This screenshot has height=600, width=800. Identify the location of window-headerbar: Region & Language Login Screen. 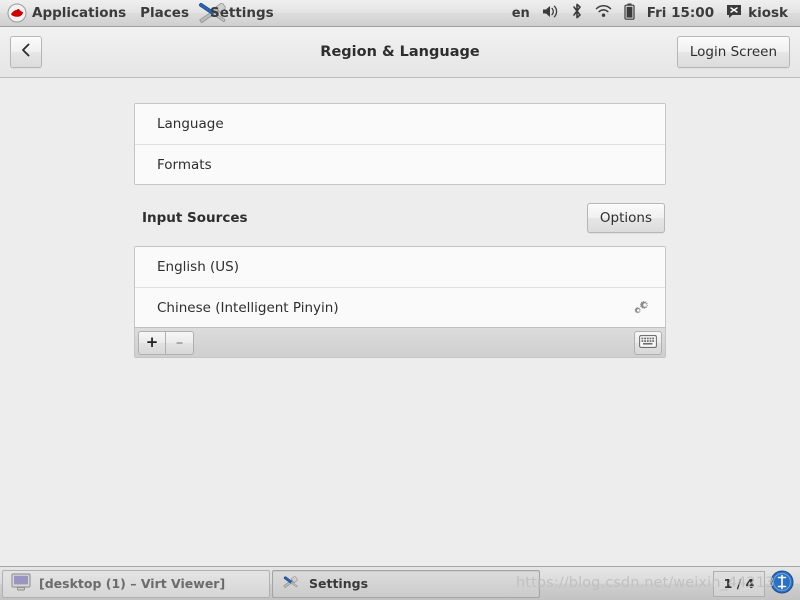
(400, 52).